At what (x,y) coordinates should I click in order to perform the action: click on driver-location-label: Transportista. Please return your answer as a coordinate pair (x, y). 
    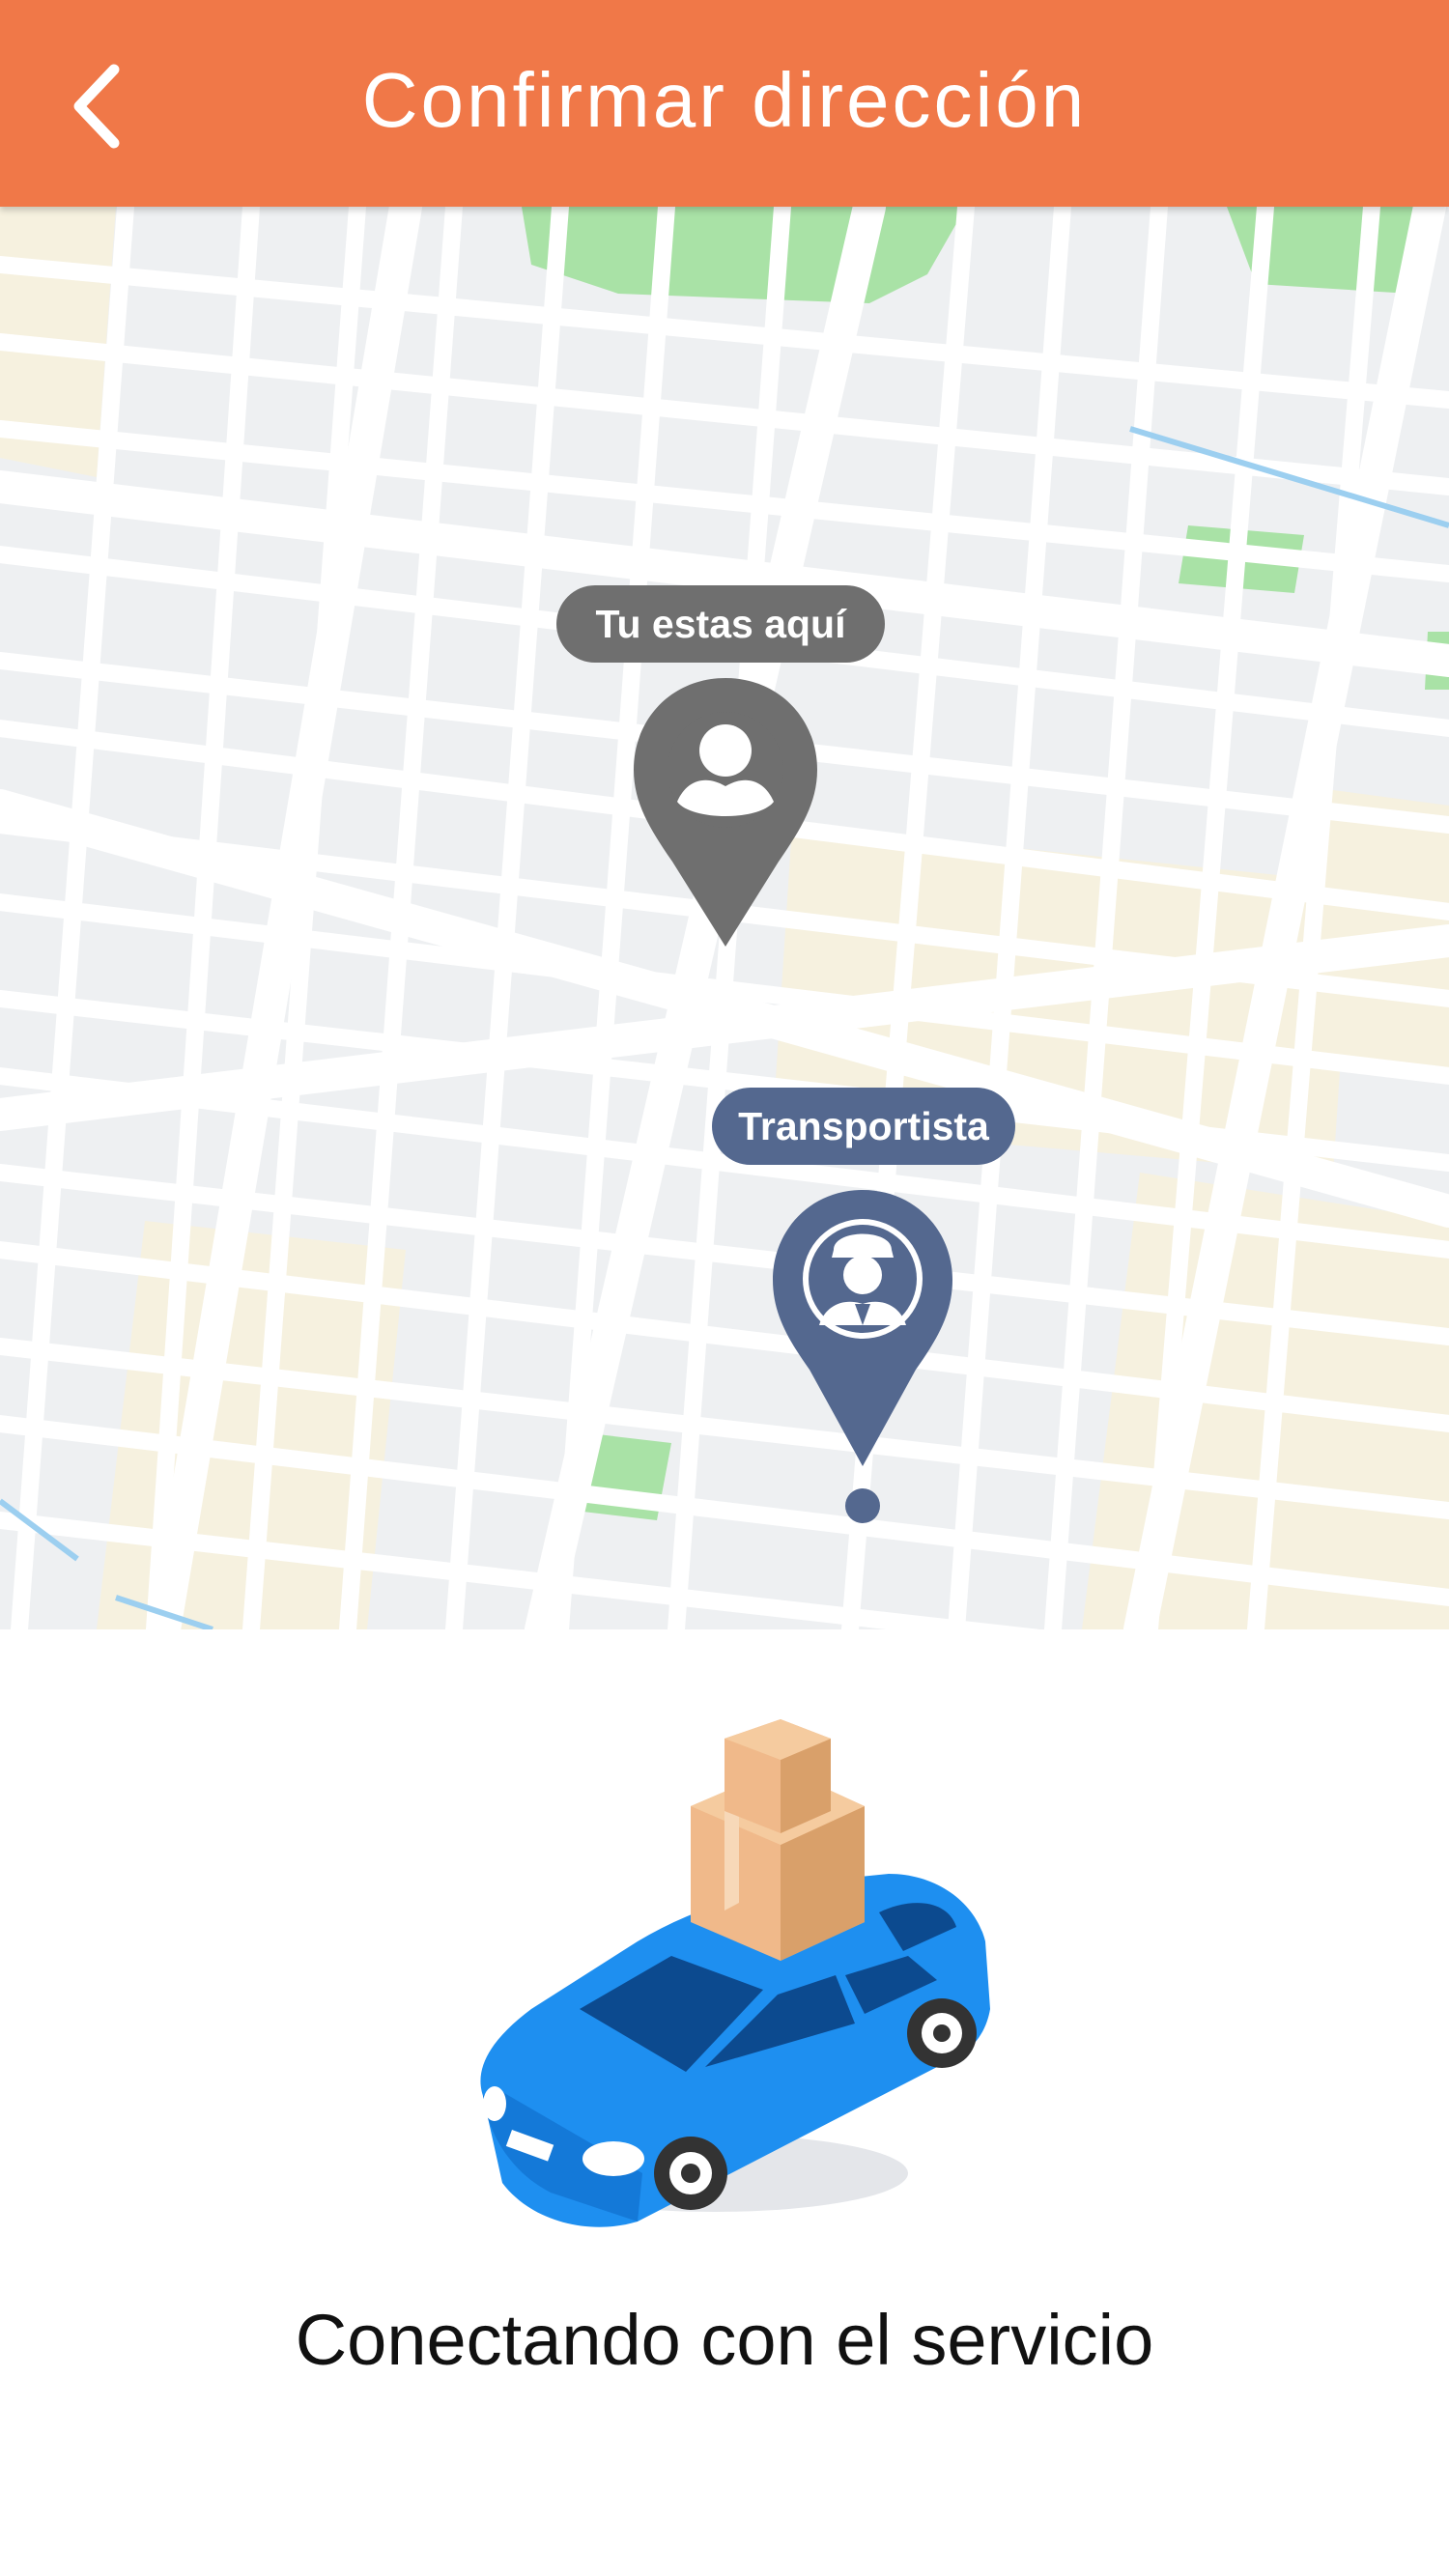
    Looking at the image, I should click on (863, 1126).